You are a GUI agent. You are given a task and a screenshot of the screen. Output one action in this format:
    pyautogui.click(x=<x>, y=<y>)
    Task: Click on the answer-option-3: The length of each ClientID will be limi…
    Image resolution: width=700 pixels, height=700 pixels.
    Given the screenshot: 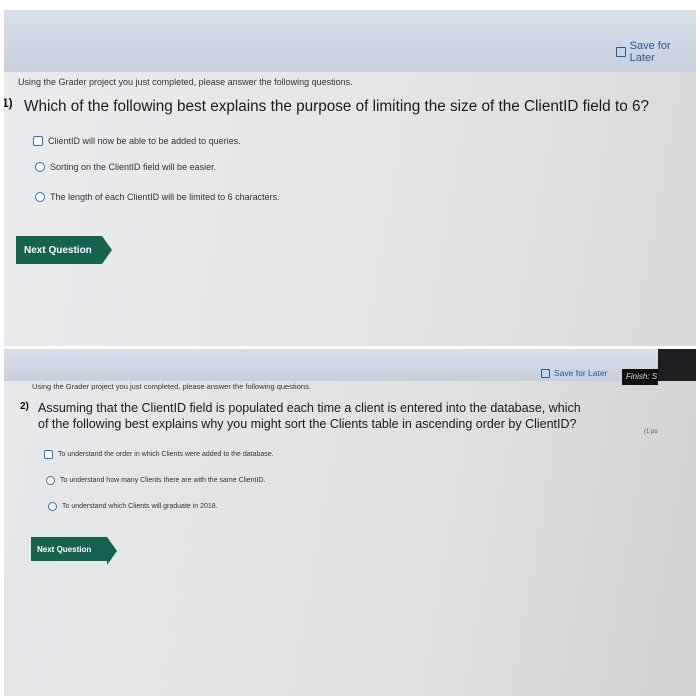 What is the action you would take?
    pyautogui.click(x=157, y=197)
    